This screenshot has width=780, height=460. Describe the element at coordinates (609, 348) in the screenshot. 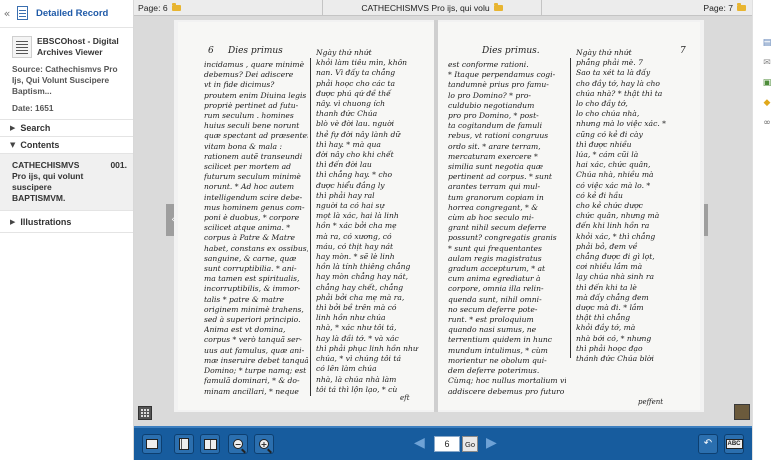

I see `vietnamese-text-line: thì phải hoọc đạo` at that location.